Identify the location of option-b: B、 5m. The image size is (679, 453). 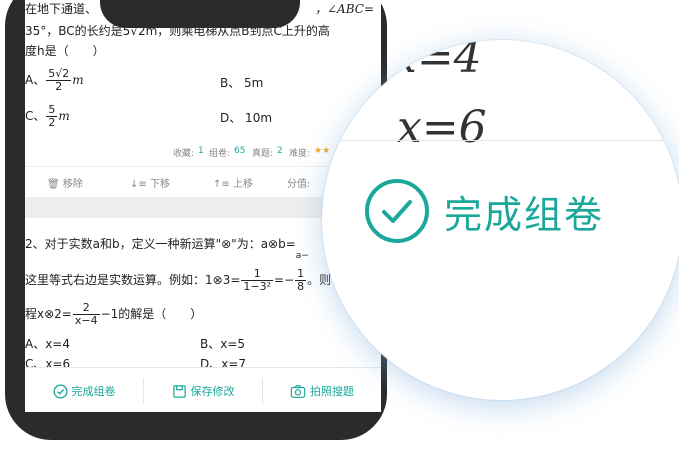
(241, 83).